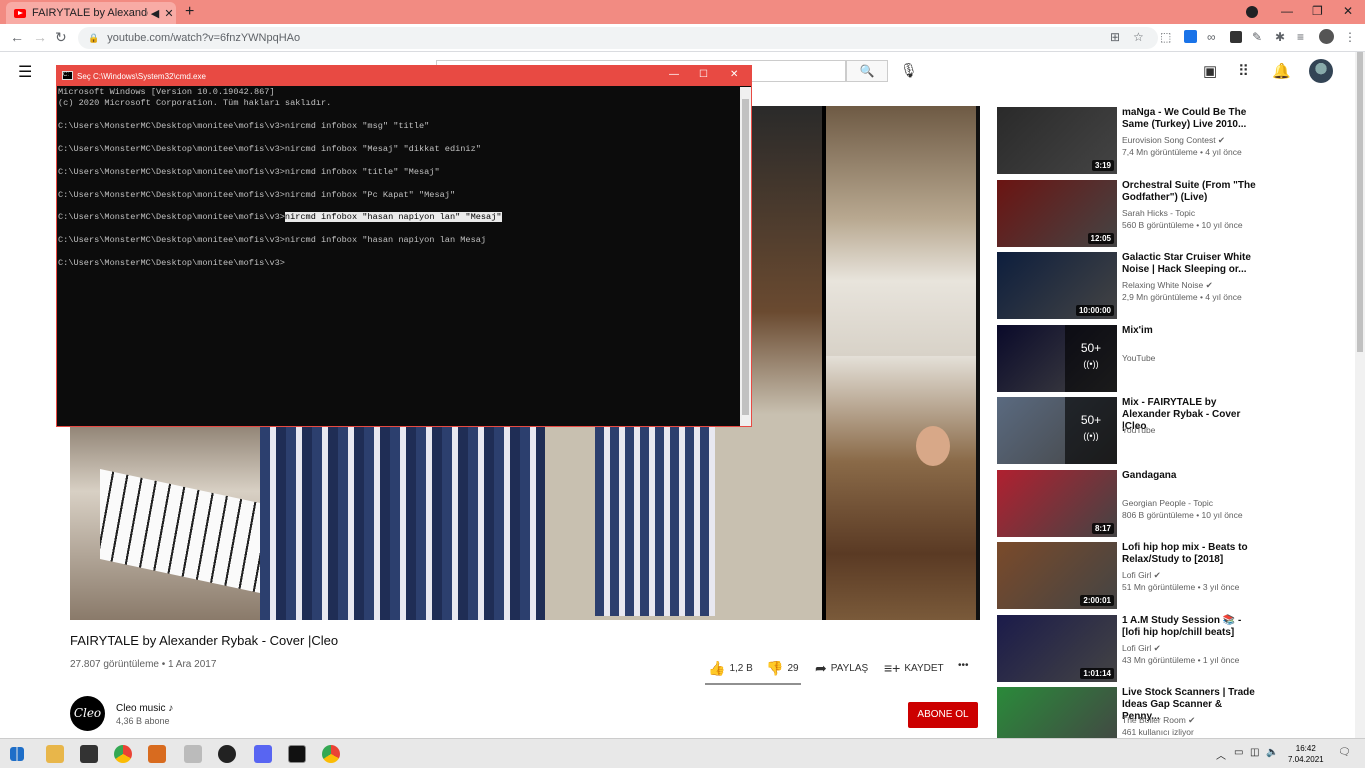 This screenshot has height=768, width=1365. Describe the element at coordinates (143, 664) in the screenshot. I see `video-stats: 27.807 görüntüleme • 1 Ara 2017` at that location.